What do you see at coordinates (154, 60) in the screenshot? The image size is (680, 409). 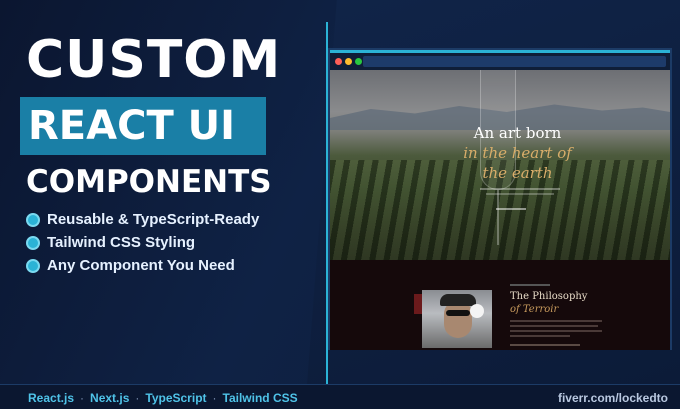 I see `headline-custom: CUSTOM` at bounding box center [154, 60].